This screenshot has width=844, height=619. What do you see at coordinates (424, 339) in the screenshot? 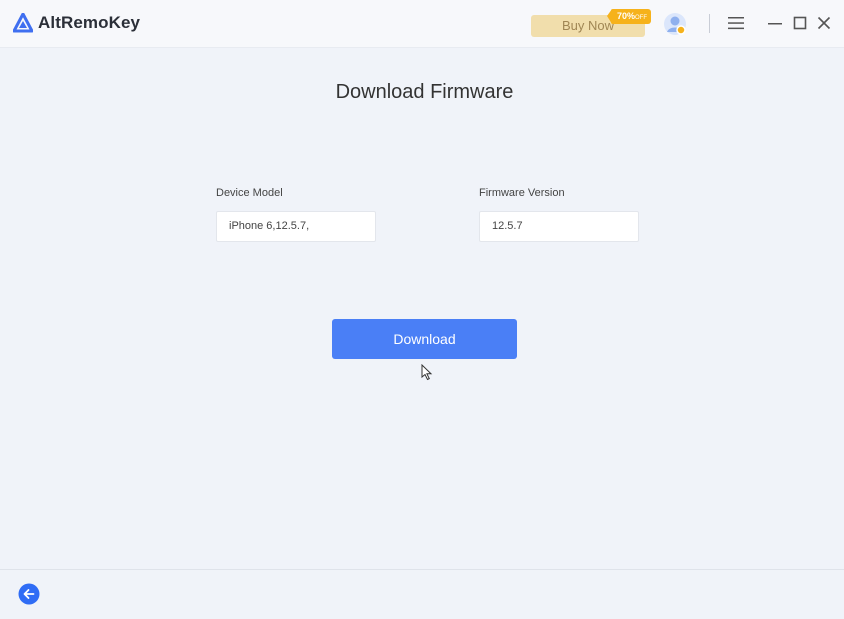
I see `download-button: Download` at bounding box center [424, 339].